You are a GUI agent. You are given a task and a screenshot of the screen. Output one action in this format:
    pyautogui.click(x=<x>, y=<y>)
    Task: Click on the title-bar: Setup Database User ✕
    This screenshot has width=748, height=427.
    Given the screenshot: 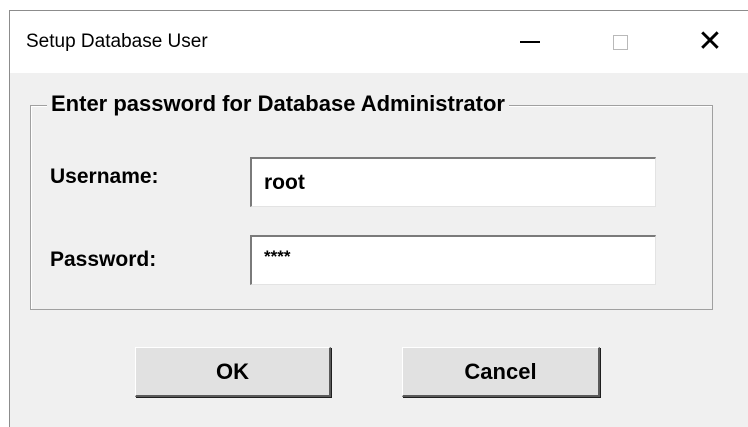 What is the action you would take?
    pyautogui.click(x=379, y=42)
    